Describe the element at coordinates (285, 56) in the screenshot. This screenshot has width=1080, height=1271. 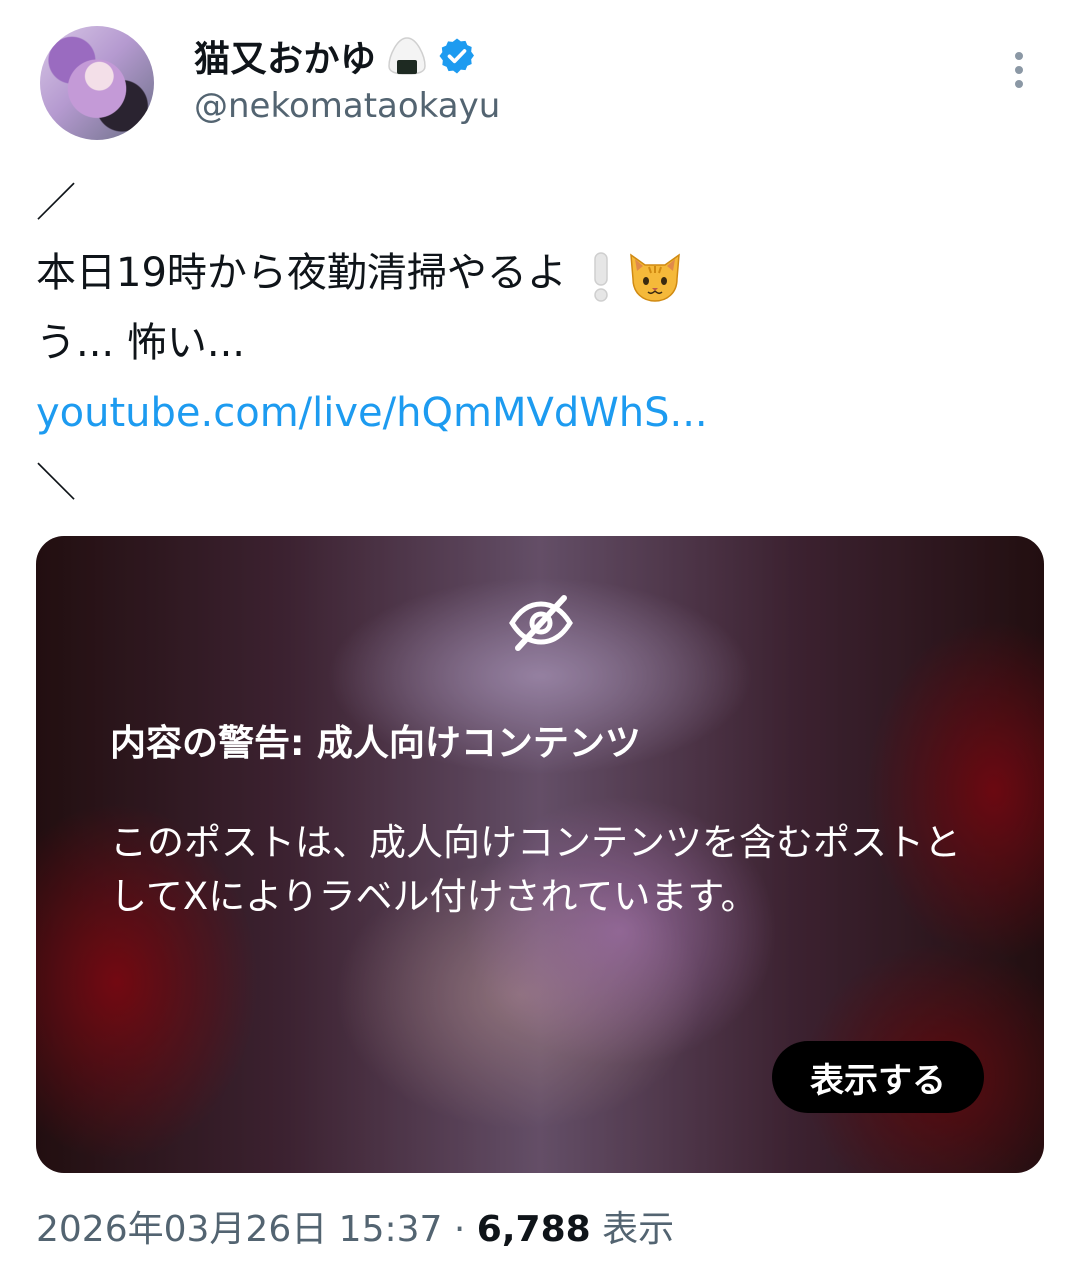
I see `author-display-name: 猫又おかゆ` at that location.